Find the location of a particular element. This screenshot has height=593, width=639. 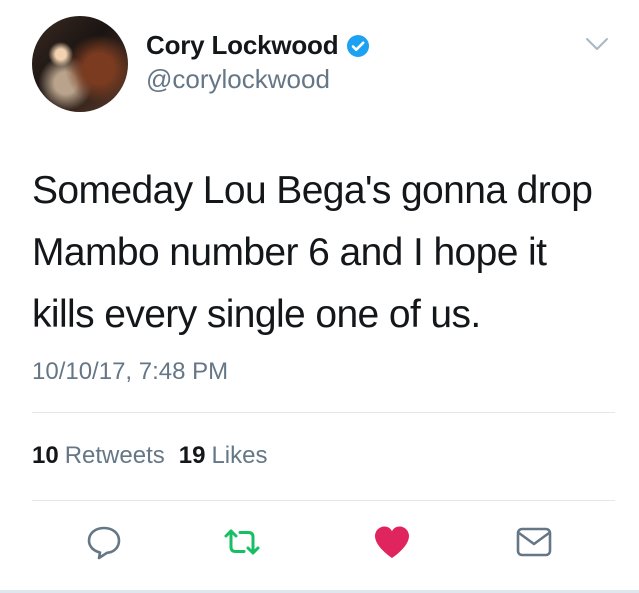

envelope-icon is located at coordinates (534, 542).